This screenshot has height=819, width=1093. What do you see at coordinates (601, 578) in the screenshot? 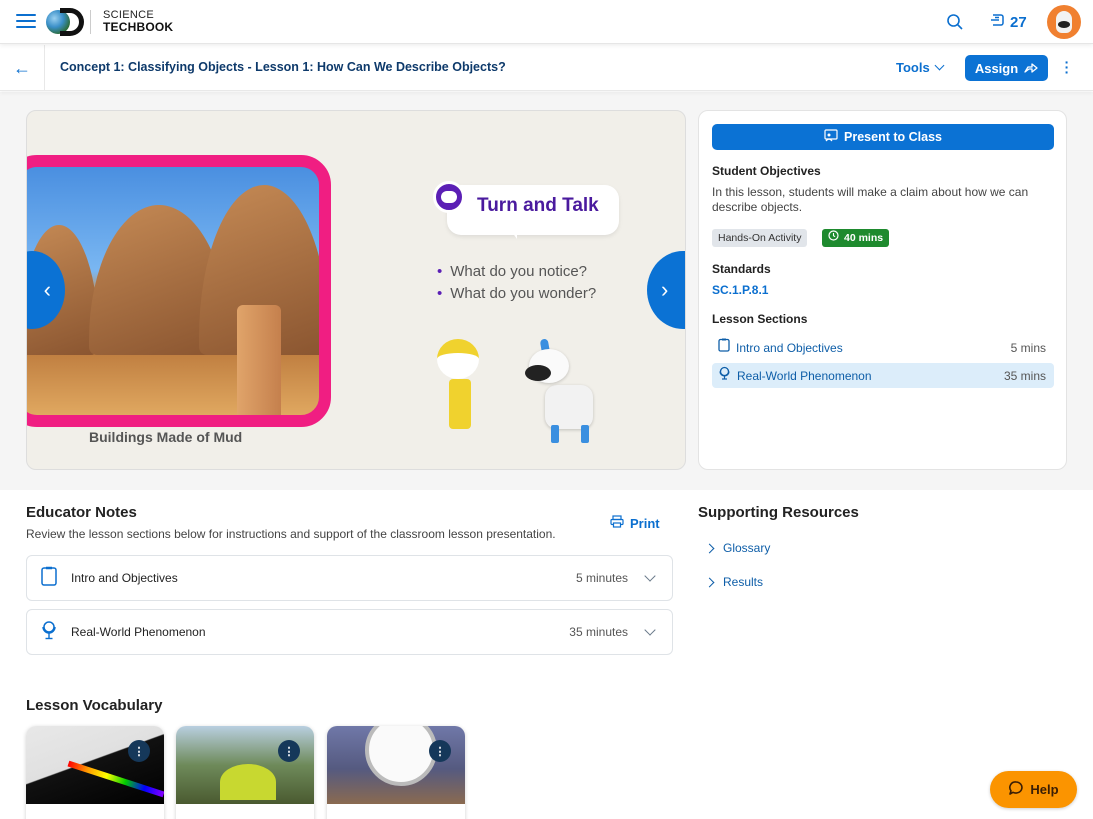
I see `note-duration: 5 minutes` at bounding box center [601, 578].